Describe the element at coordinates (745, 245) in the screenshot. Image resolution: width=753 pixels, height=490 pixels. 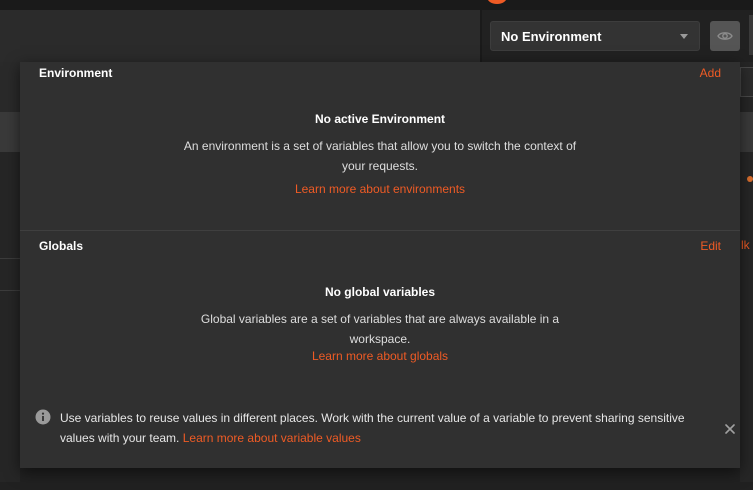
I see `background-link: lk` at that location.